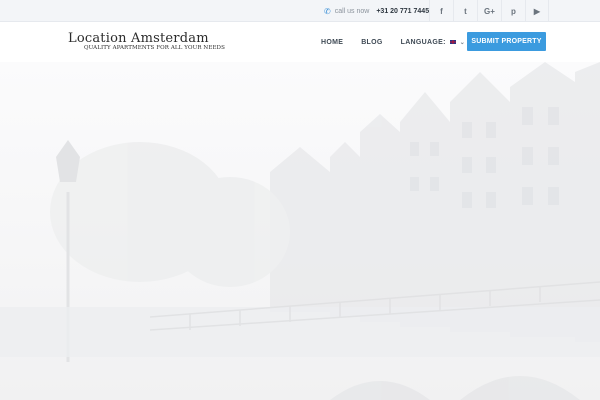 The width and height of the screenshot is (600, 400). What do you see at coordinates (506, 41) in the screenshot?
I see `submit-property-button: SUBMIT PROPERTY` at bounding box center [506, 41].